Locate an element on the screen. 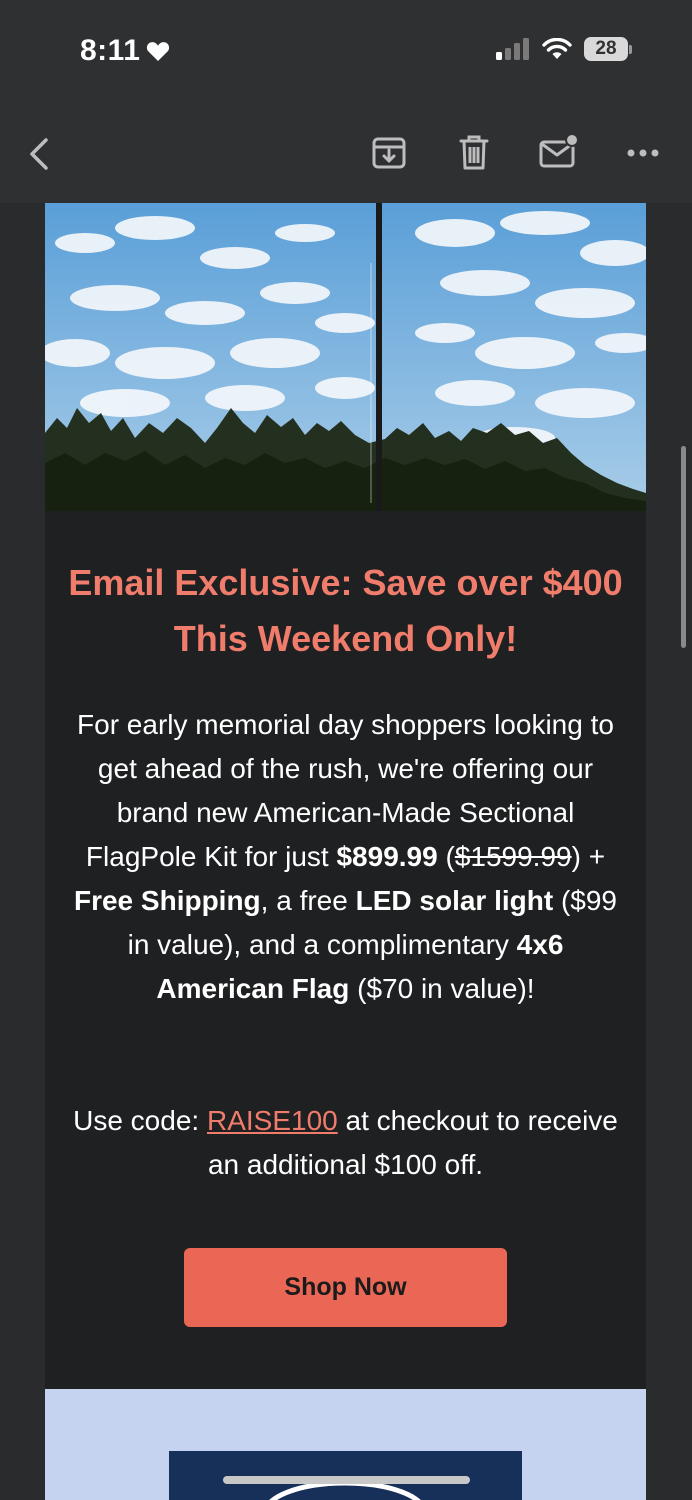 The height and width of the screenshot is (1500, 692). promo-code-link: RAISE100 is located at coordinates (272, 1120).